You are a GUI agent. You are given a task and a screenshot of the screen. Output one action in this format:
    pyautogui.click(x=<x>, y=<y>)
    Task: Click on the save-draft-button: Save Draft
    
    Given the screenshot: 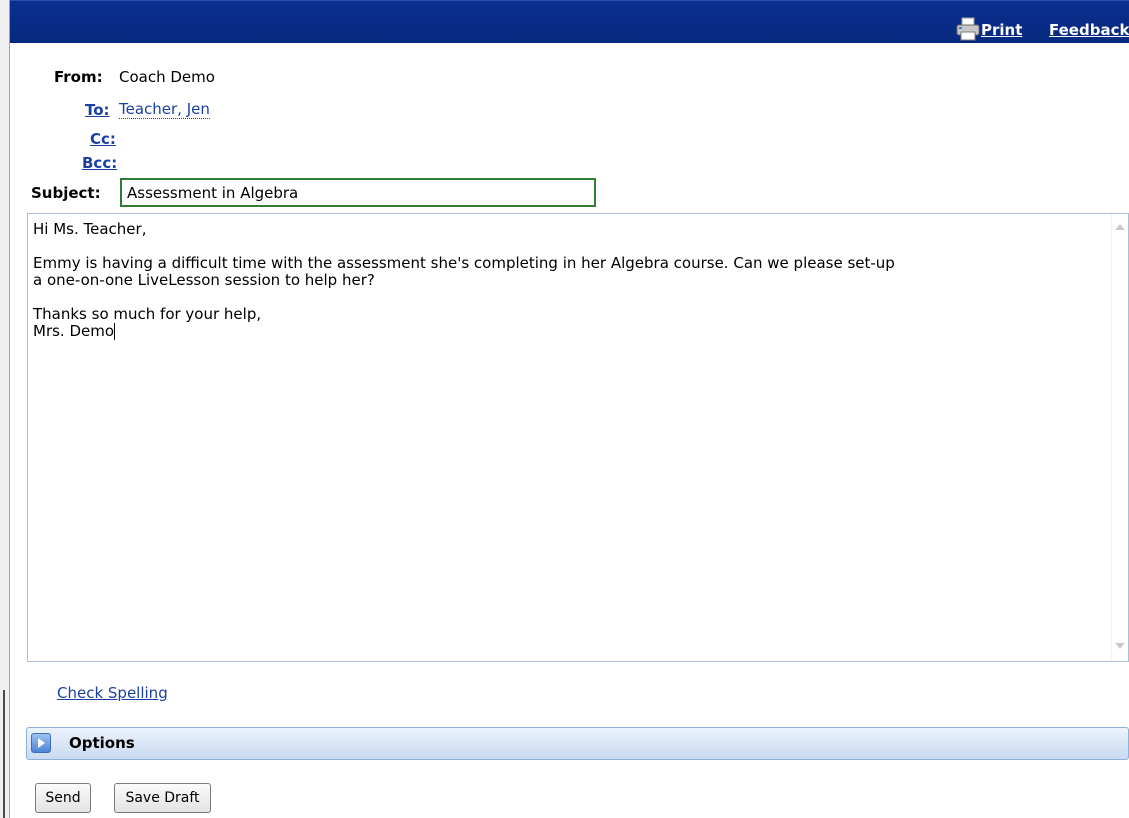 What is the action you would take?
    pyautogui.click(x=162, y=798)
    